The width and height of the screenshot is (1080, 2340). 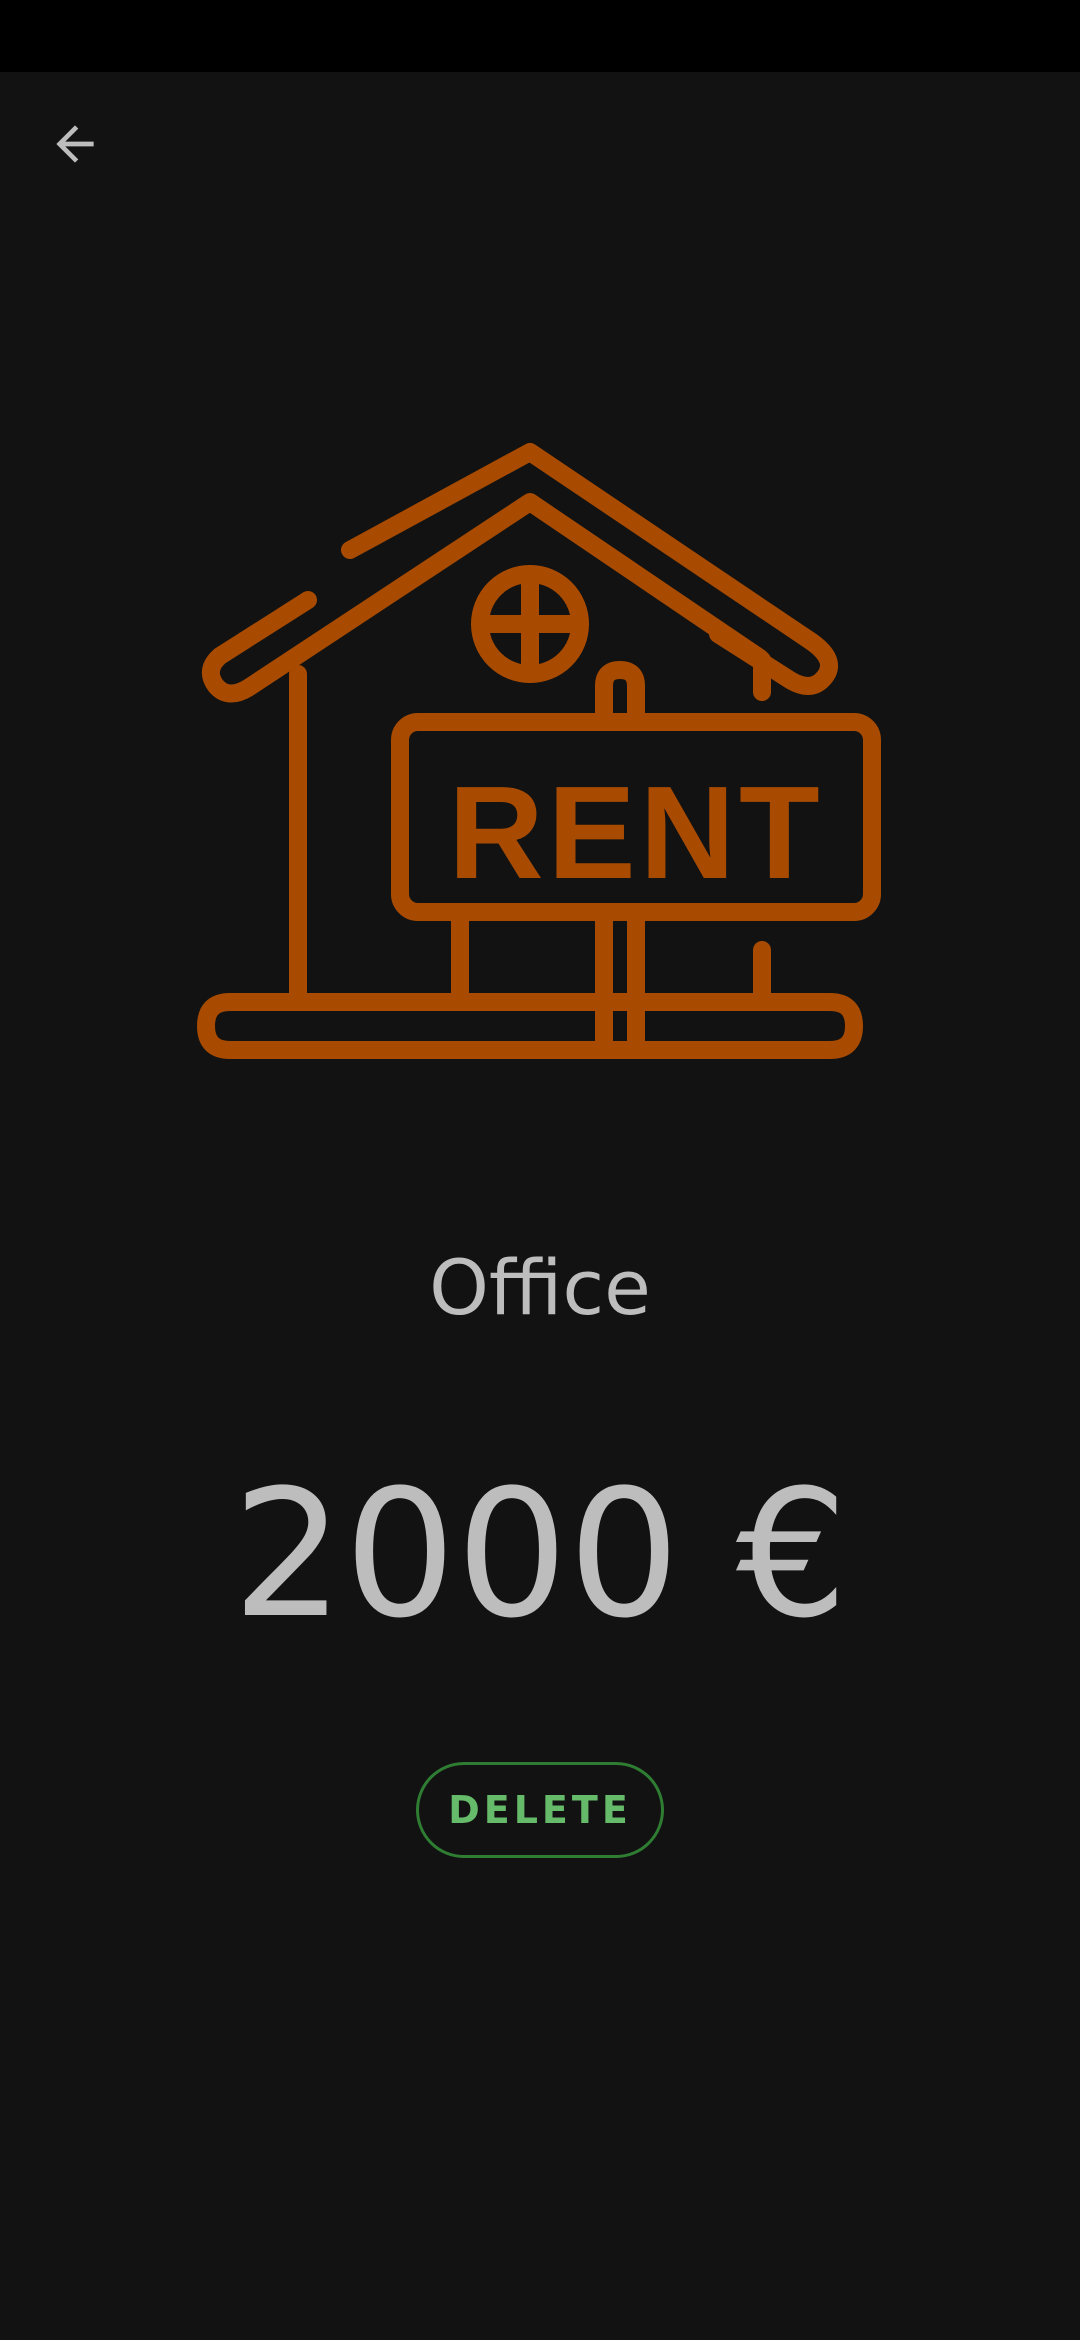 What do you see at coordinates (540, 1554) in the screenshot?
I see `expense-amount: 2000 €` at bounding box center [540, 1554].